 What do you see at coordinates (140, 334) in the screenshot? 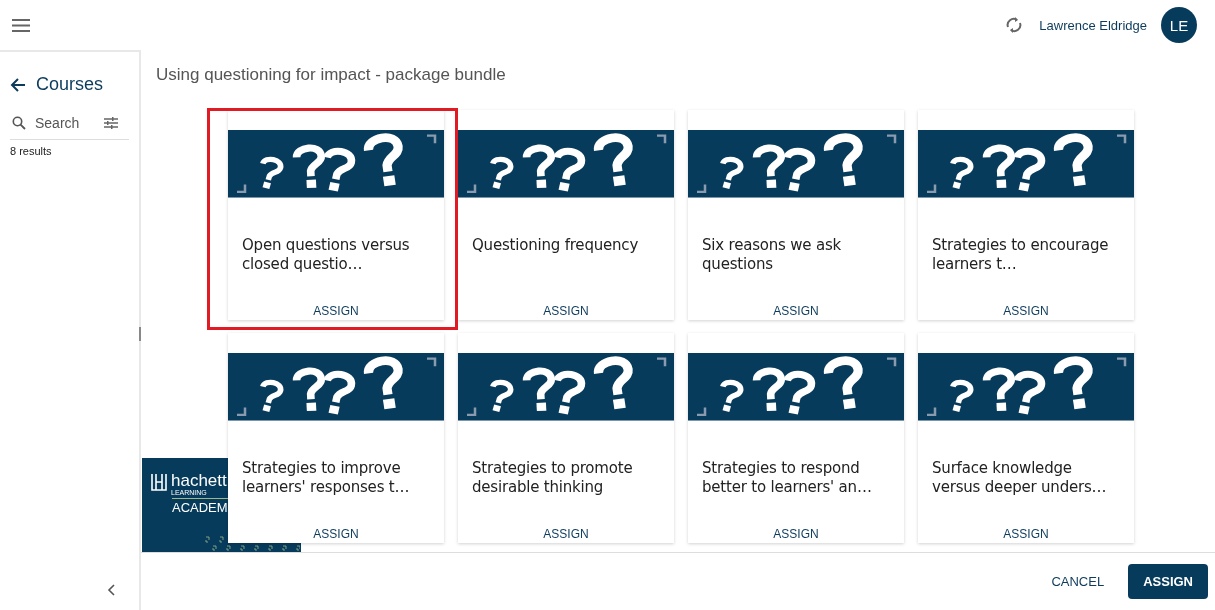
I see `resize-handle` at bounding box center [140, 334].